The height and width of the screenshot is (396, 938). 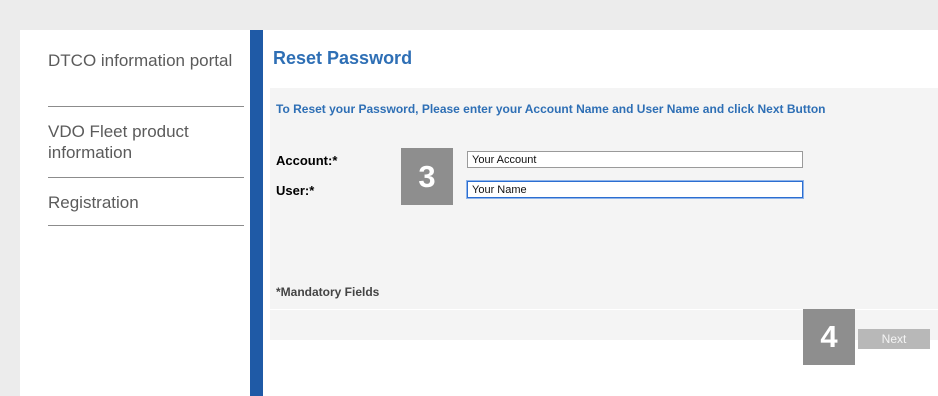 What do you see at coordinates (635, 159) in the screenshot?
I see `account-input` at bounding box center [635, 159].